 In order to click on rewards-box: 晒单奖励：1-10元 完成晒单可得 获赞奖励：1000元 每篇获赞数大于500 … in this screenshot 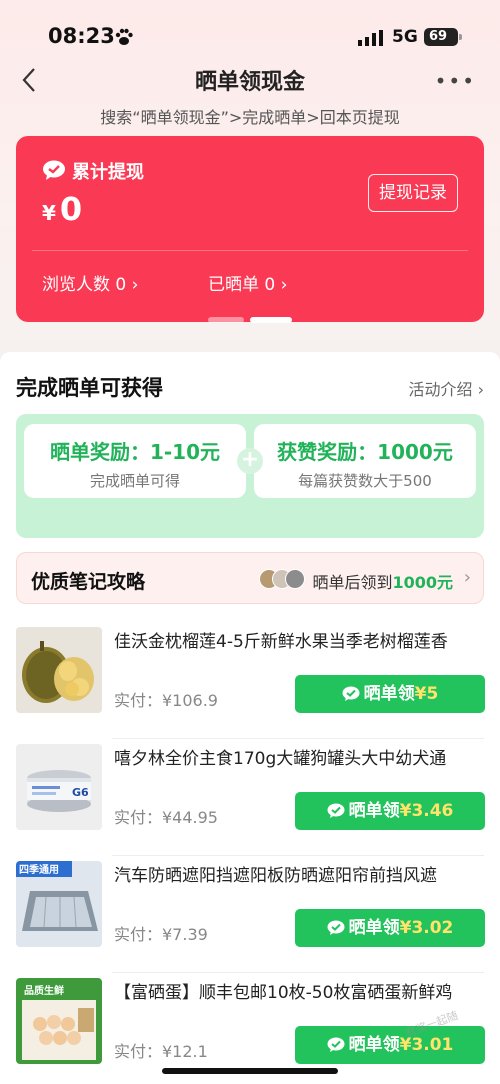, I will do `click(250, 476)`.